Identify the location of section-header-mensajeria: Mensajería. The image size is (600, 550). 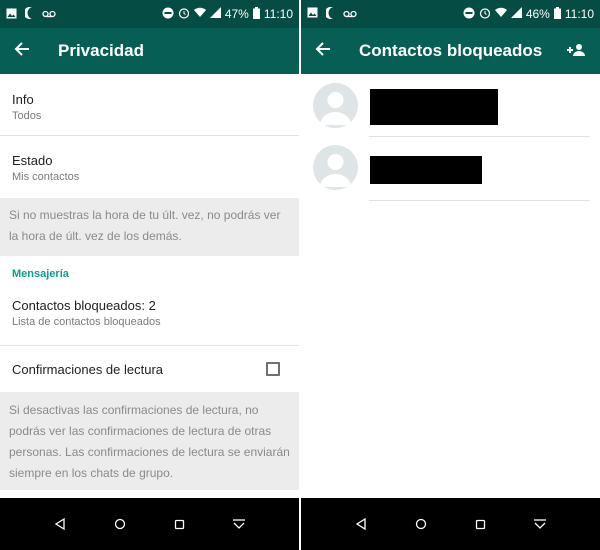
(40, 274).